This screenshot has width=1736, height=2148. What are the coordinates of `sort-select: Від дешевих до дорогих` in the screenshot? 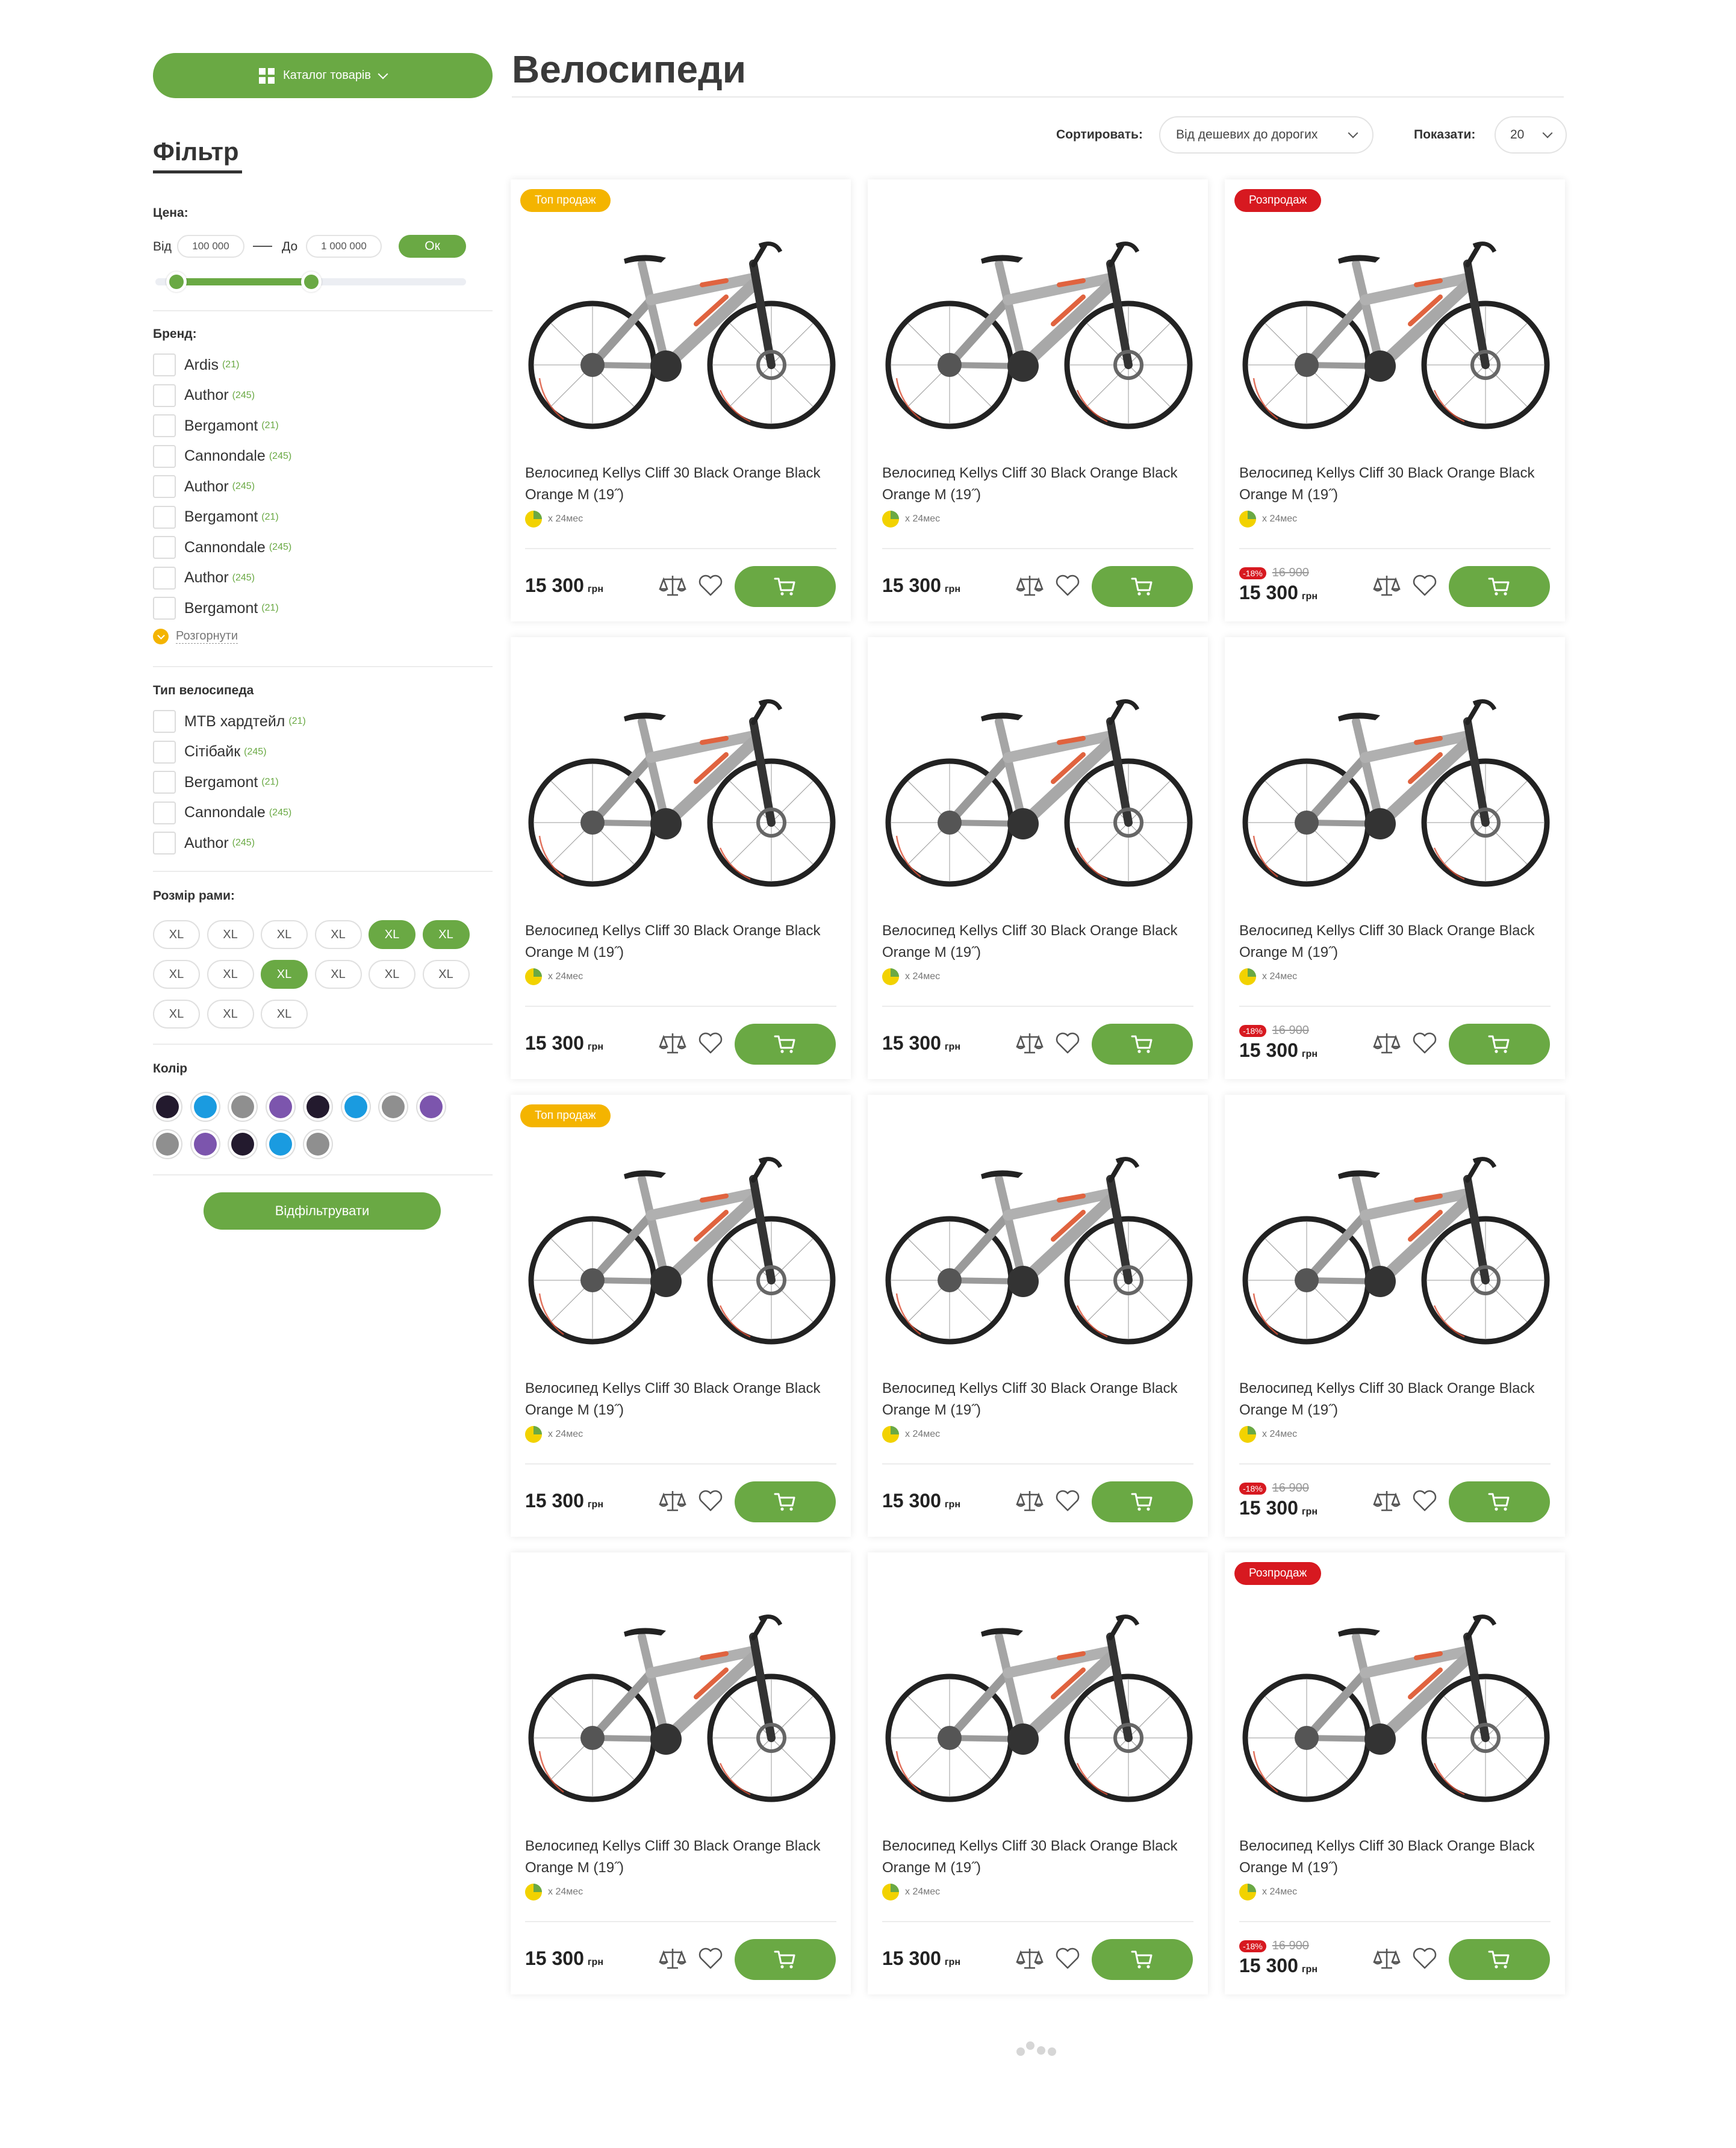 It's located at (1267, 135).